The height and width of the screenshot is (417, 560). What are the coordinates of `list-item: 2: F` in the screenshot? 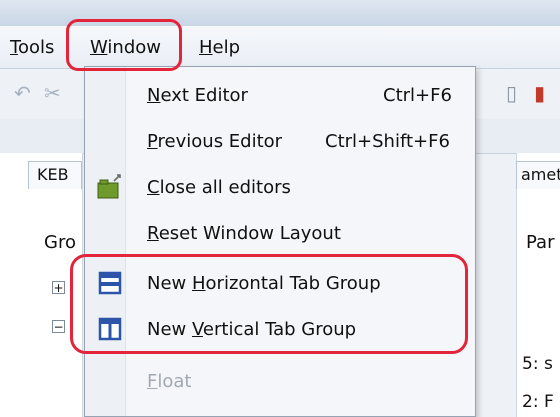 It's located at (538, 402).